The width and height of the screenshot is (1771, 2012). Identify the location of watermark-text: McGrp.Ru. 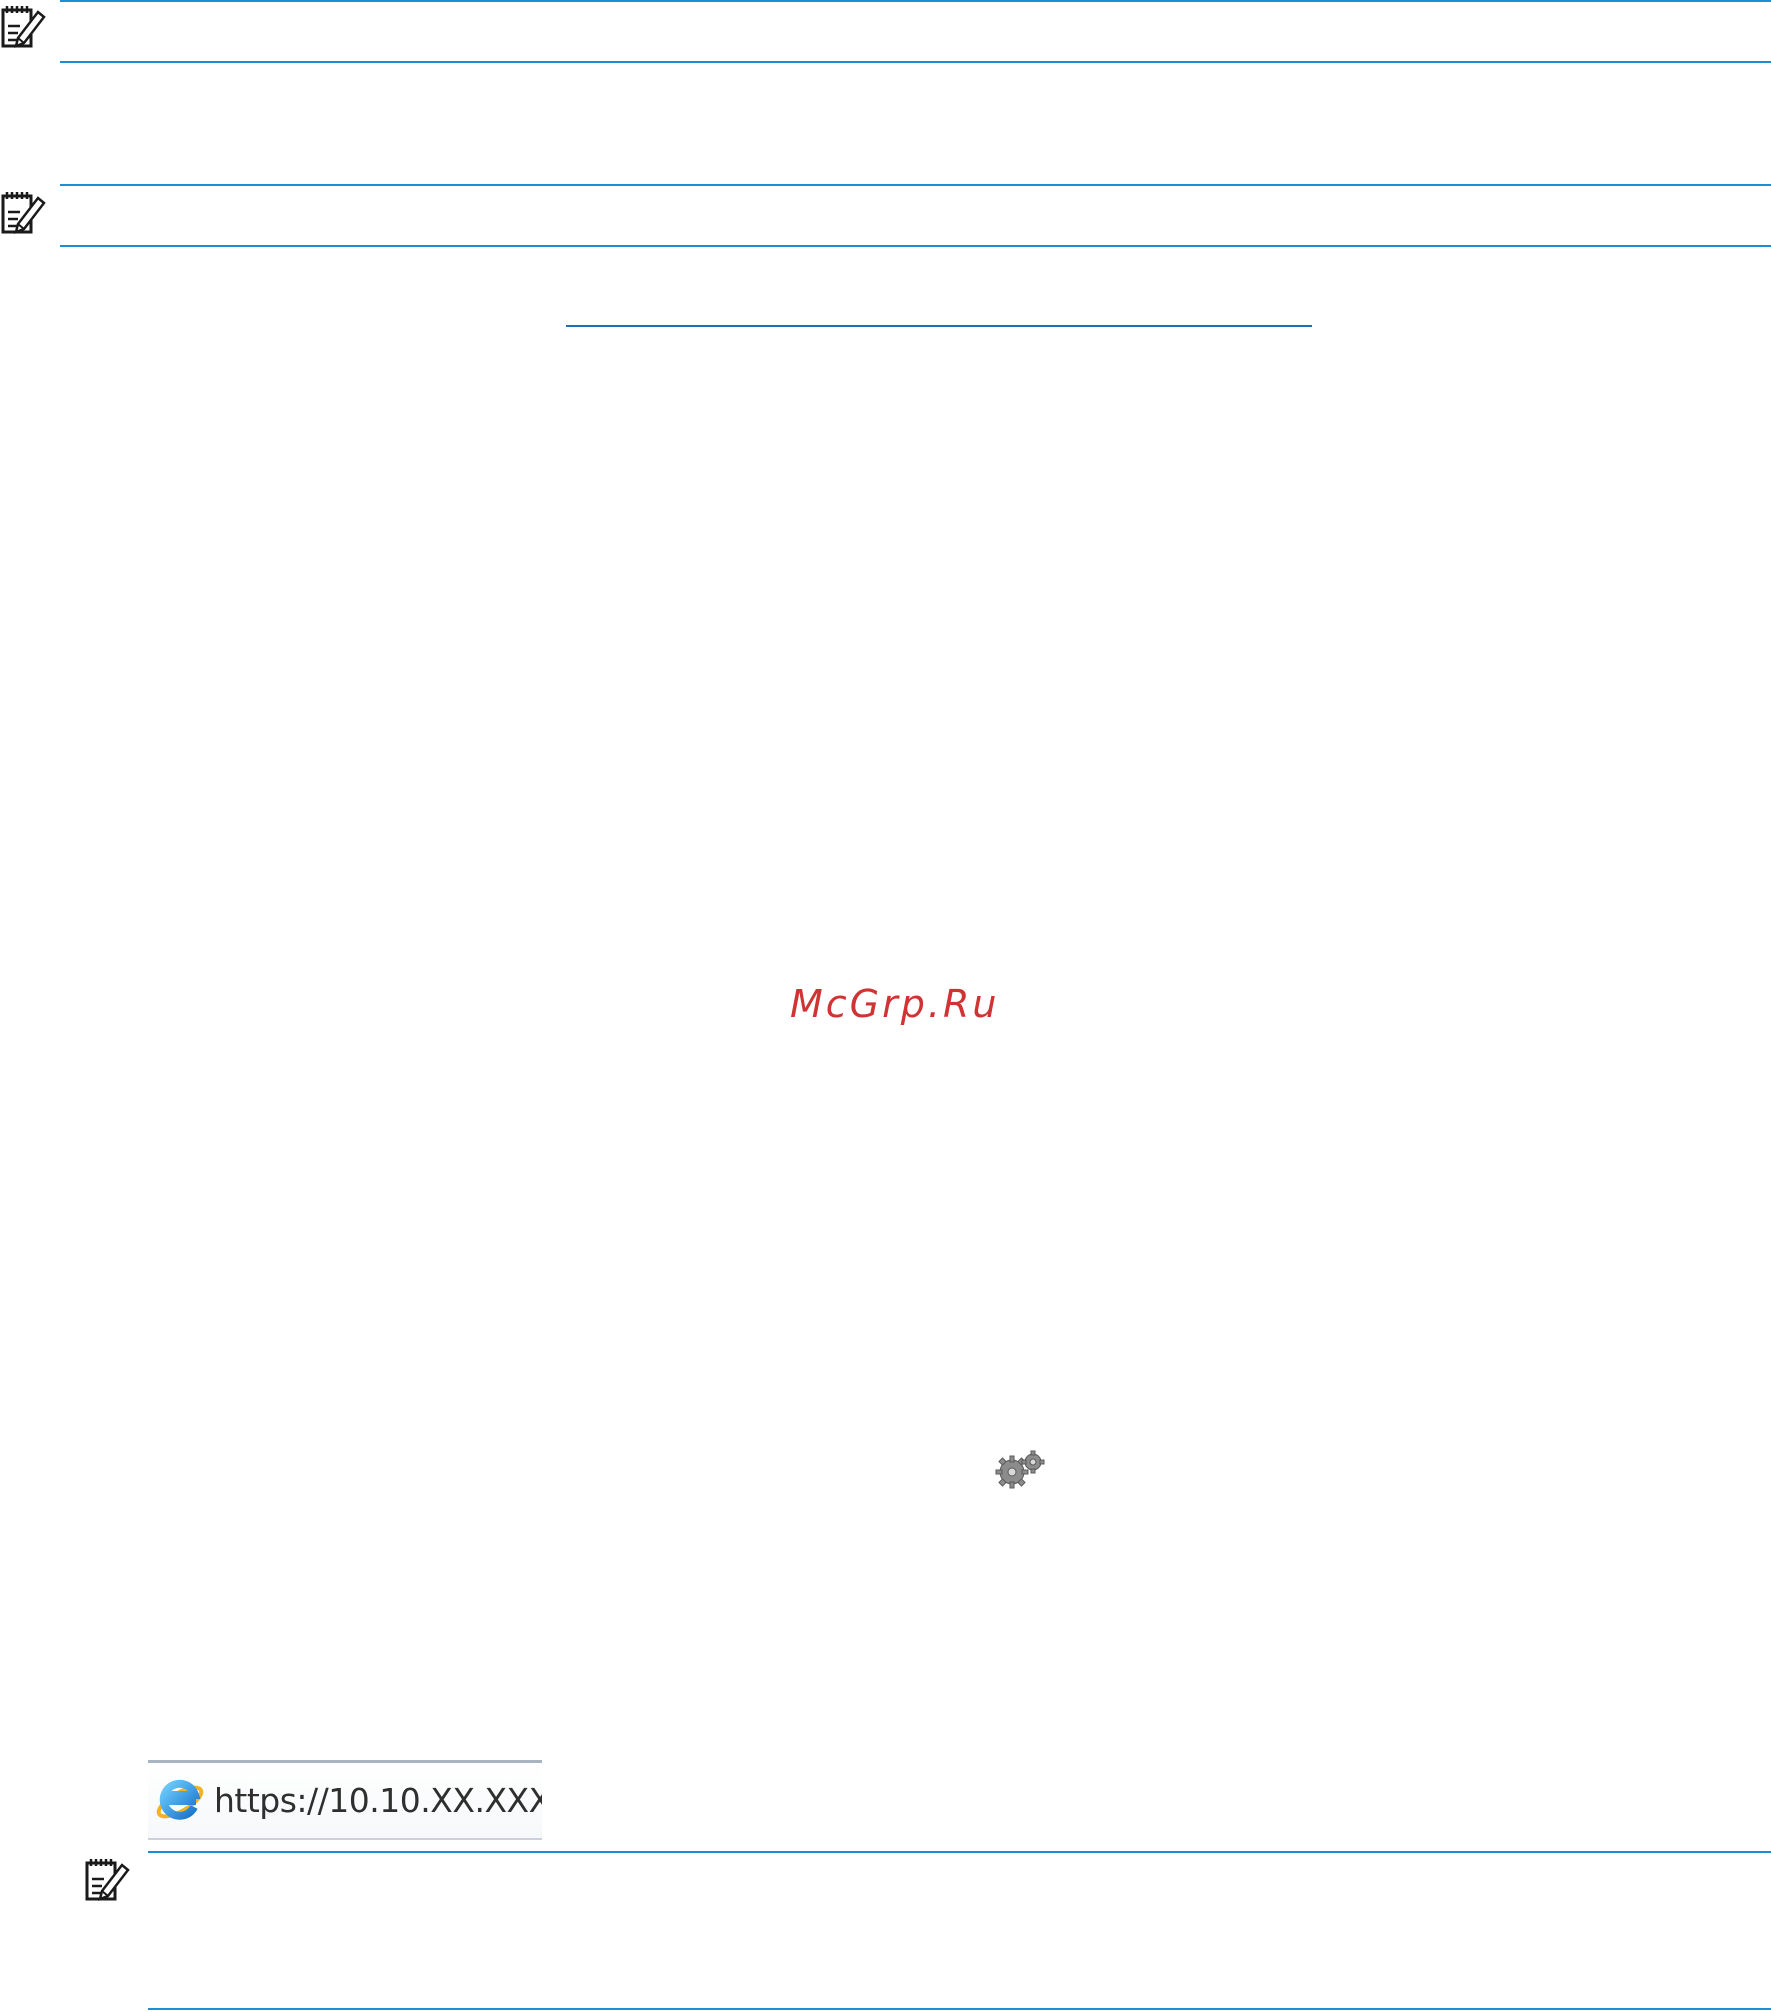
(895, 1004).